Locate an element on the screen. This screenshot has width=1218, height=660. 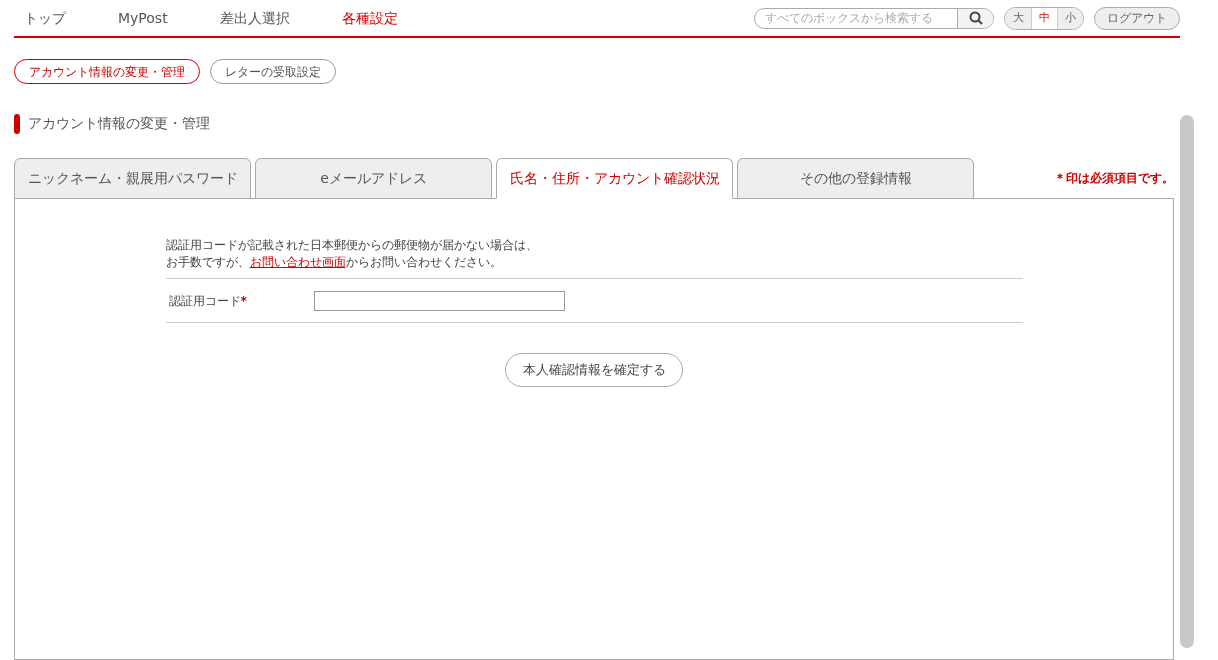
nav-link: 各種設定 is located at coordinates (369, 18).